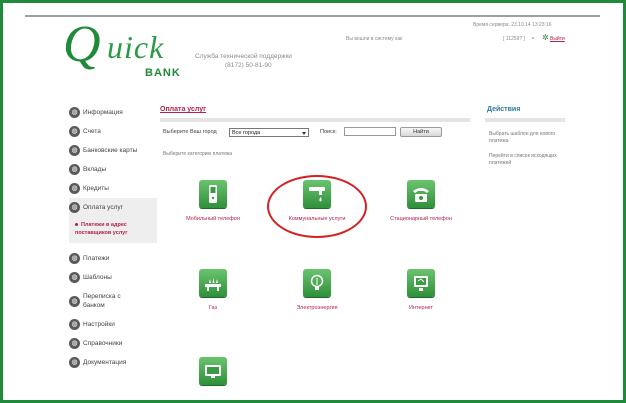 This screenshot has width=626, height=403. Describe the element at coordinates (315, 120) in the screenshot. I see `title-rule` at that location.